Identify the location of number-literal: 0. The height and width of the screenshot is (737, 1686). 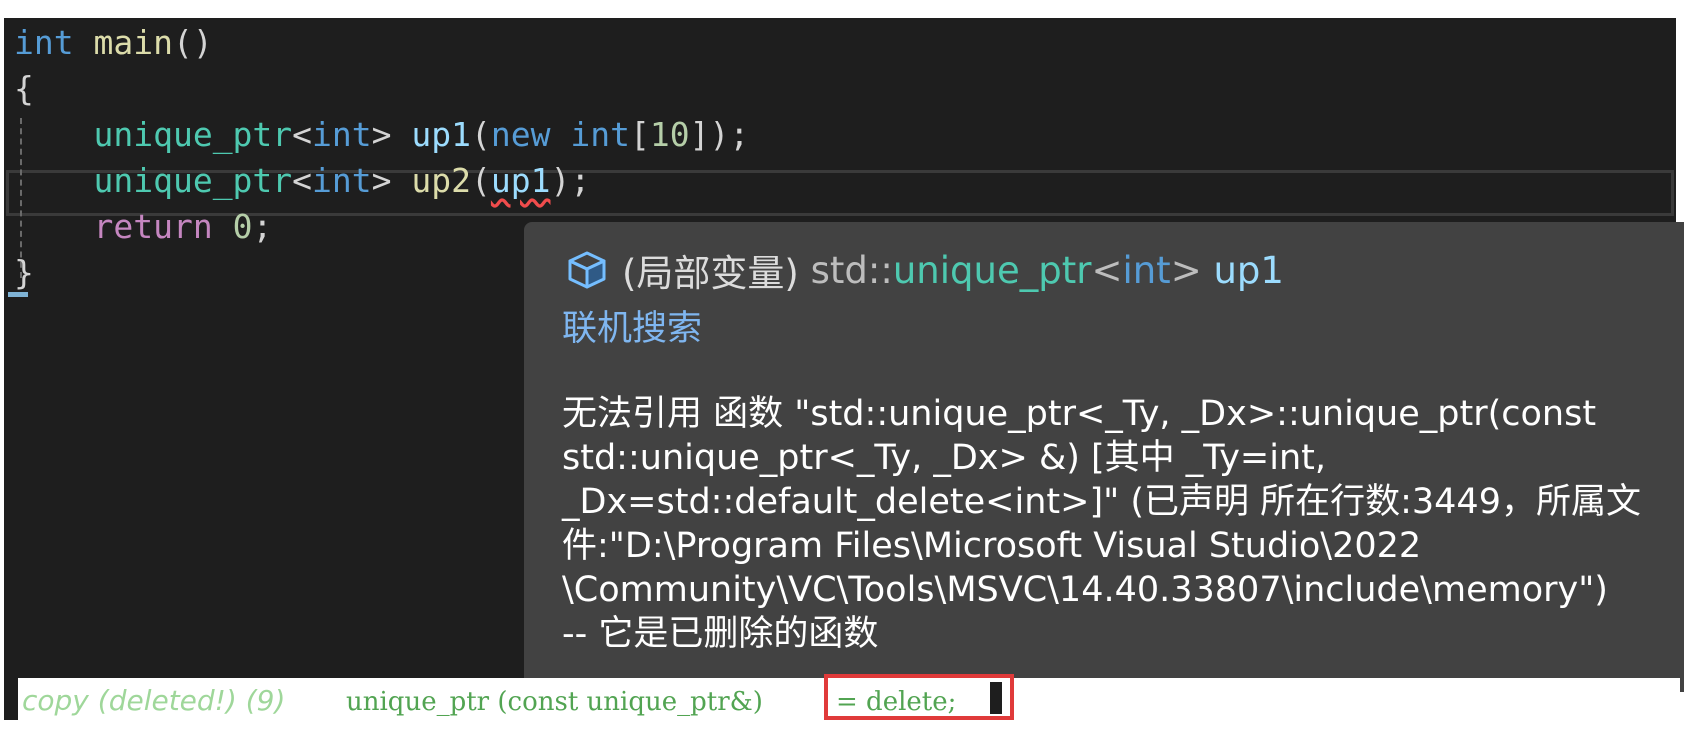
(242, 226).